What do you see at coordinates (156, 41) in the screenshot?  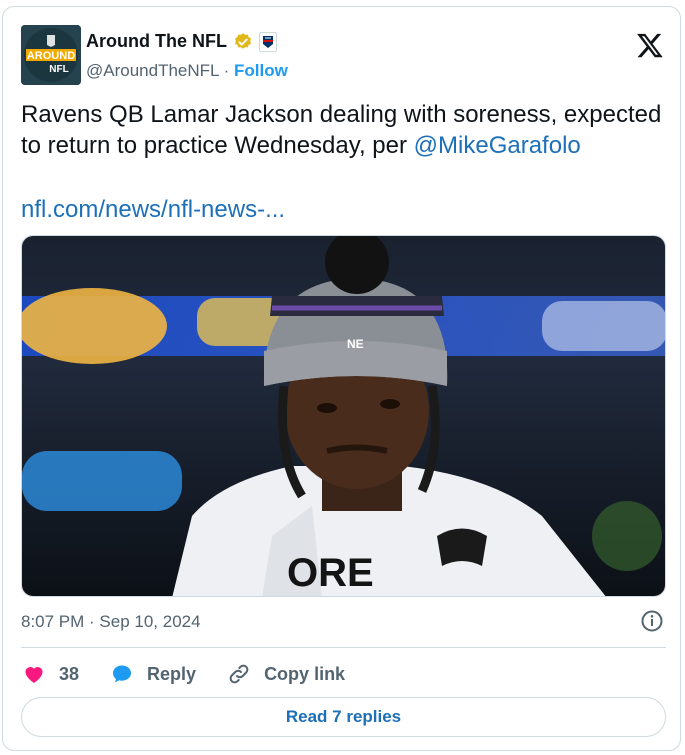 I see `display-name: Around The NFL` at bounding box center [156, 41].